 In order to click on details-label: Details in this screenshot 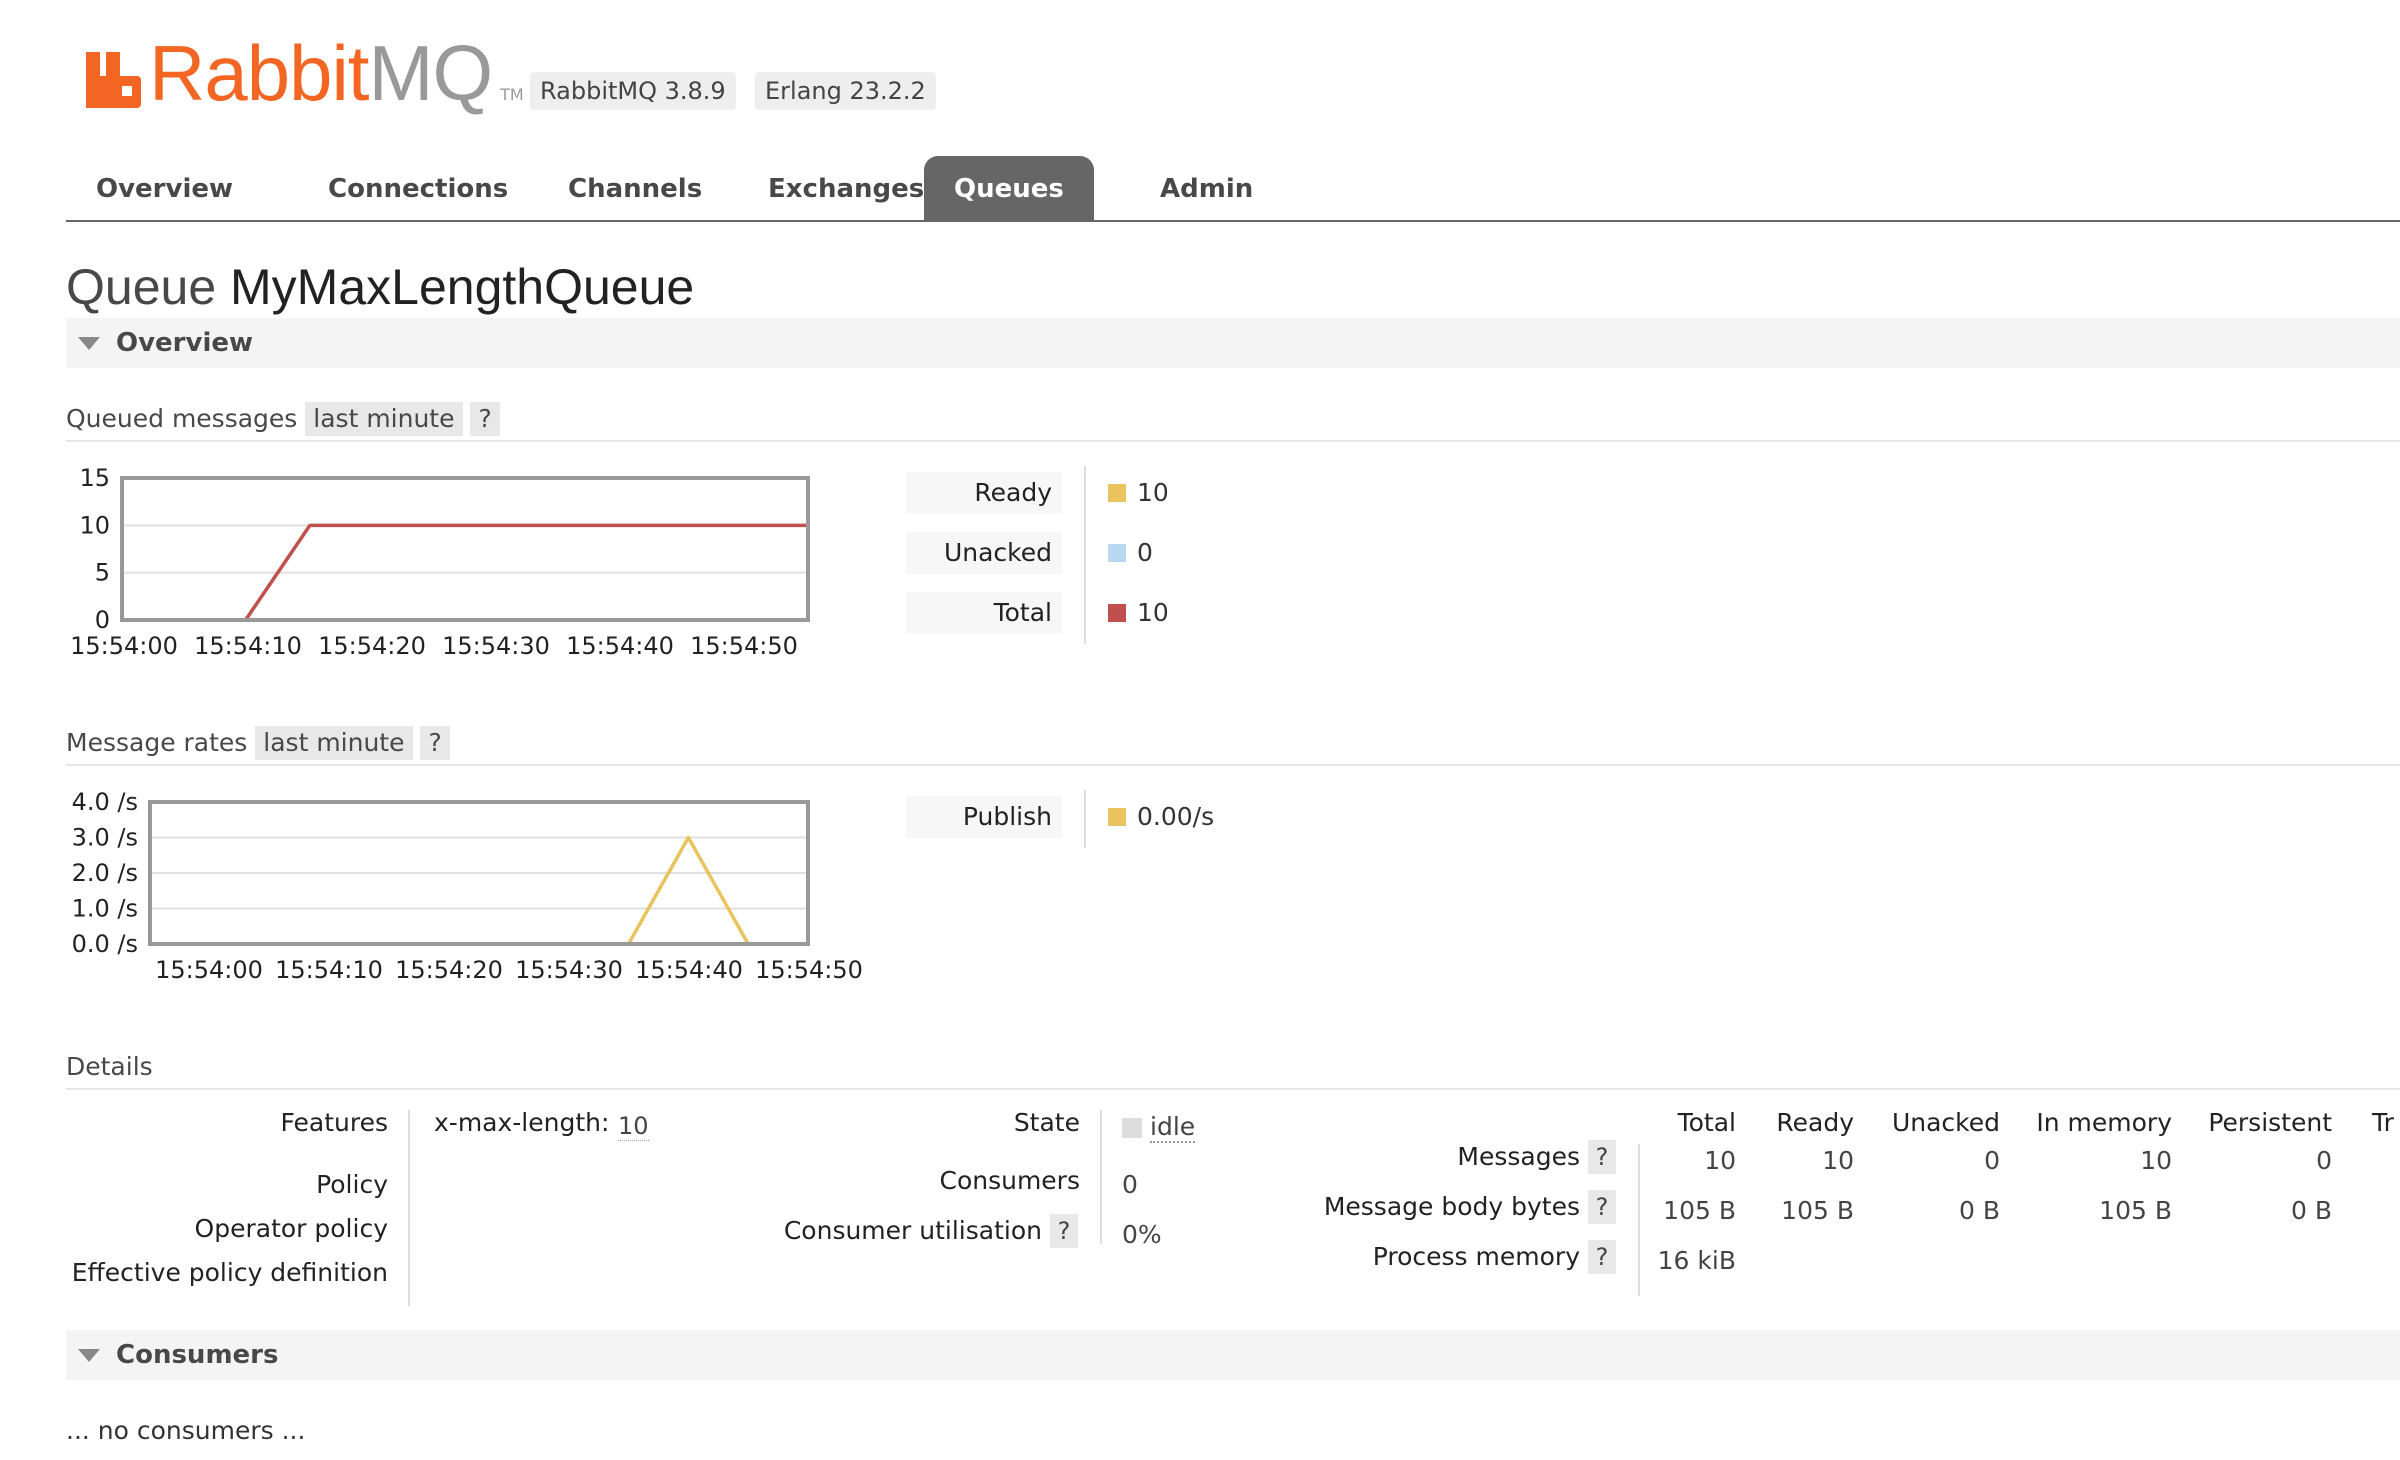, I will do `click(109, 1066)`.